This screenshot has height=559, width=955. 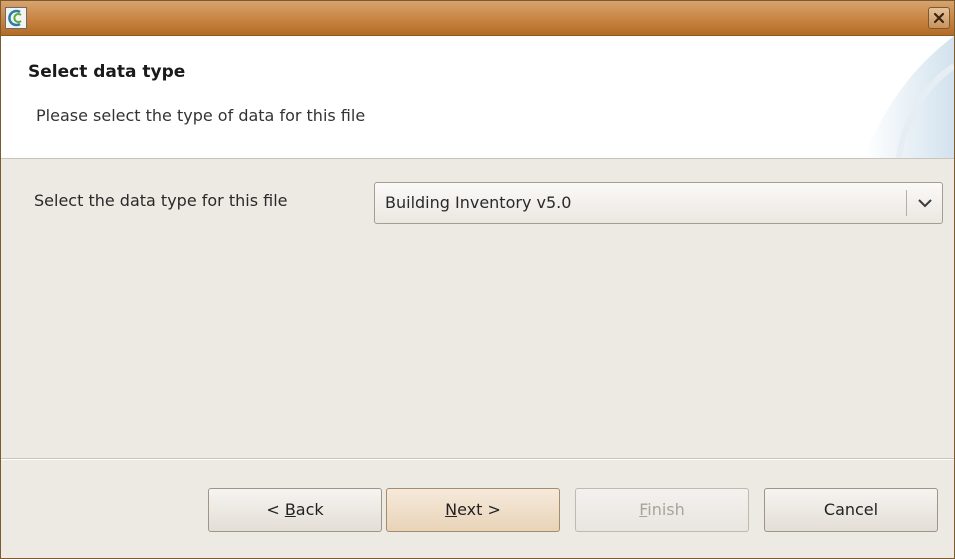 What do you see at coordinates (309, 509) in the screenshot?
I see `back-button-rest: ack` at bounding box center [309, 509].